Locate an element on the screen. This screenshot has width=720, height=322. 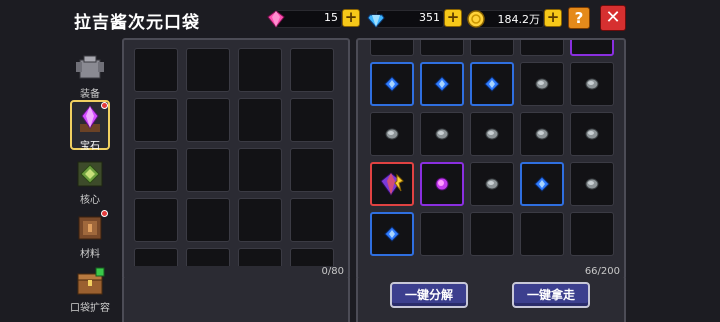
nav-label: 材料 is located at coordinates (90, 254).